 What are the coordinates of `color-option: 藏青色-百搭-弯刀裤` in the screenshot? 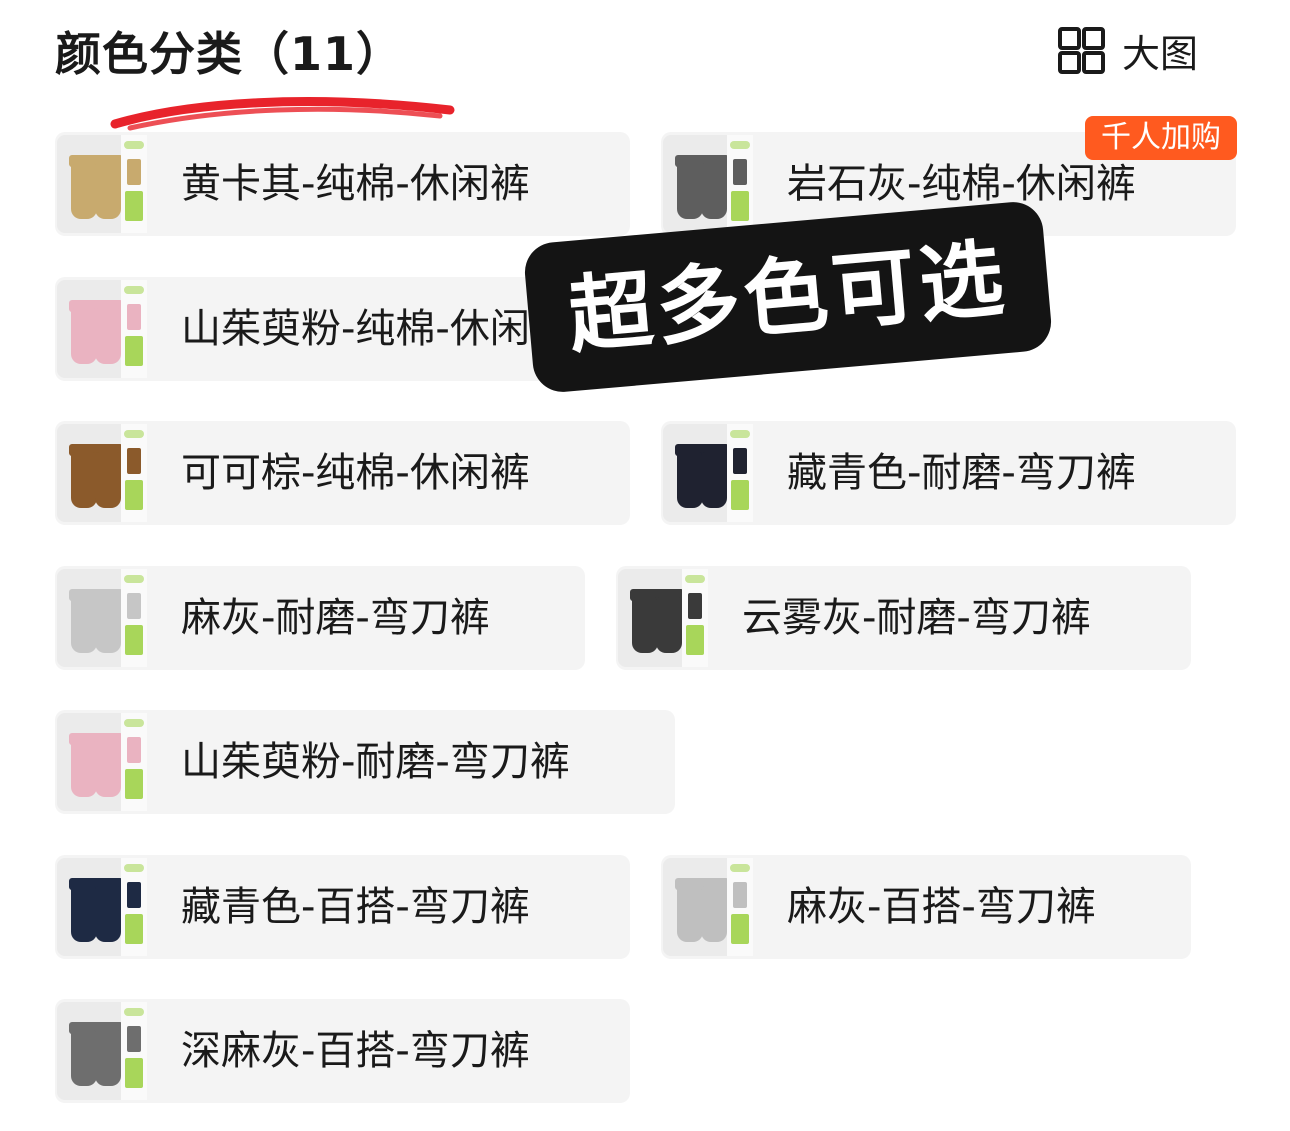 It's located at (342, 907).